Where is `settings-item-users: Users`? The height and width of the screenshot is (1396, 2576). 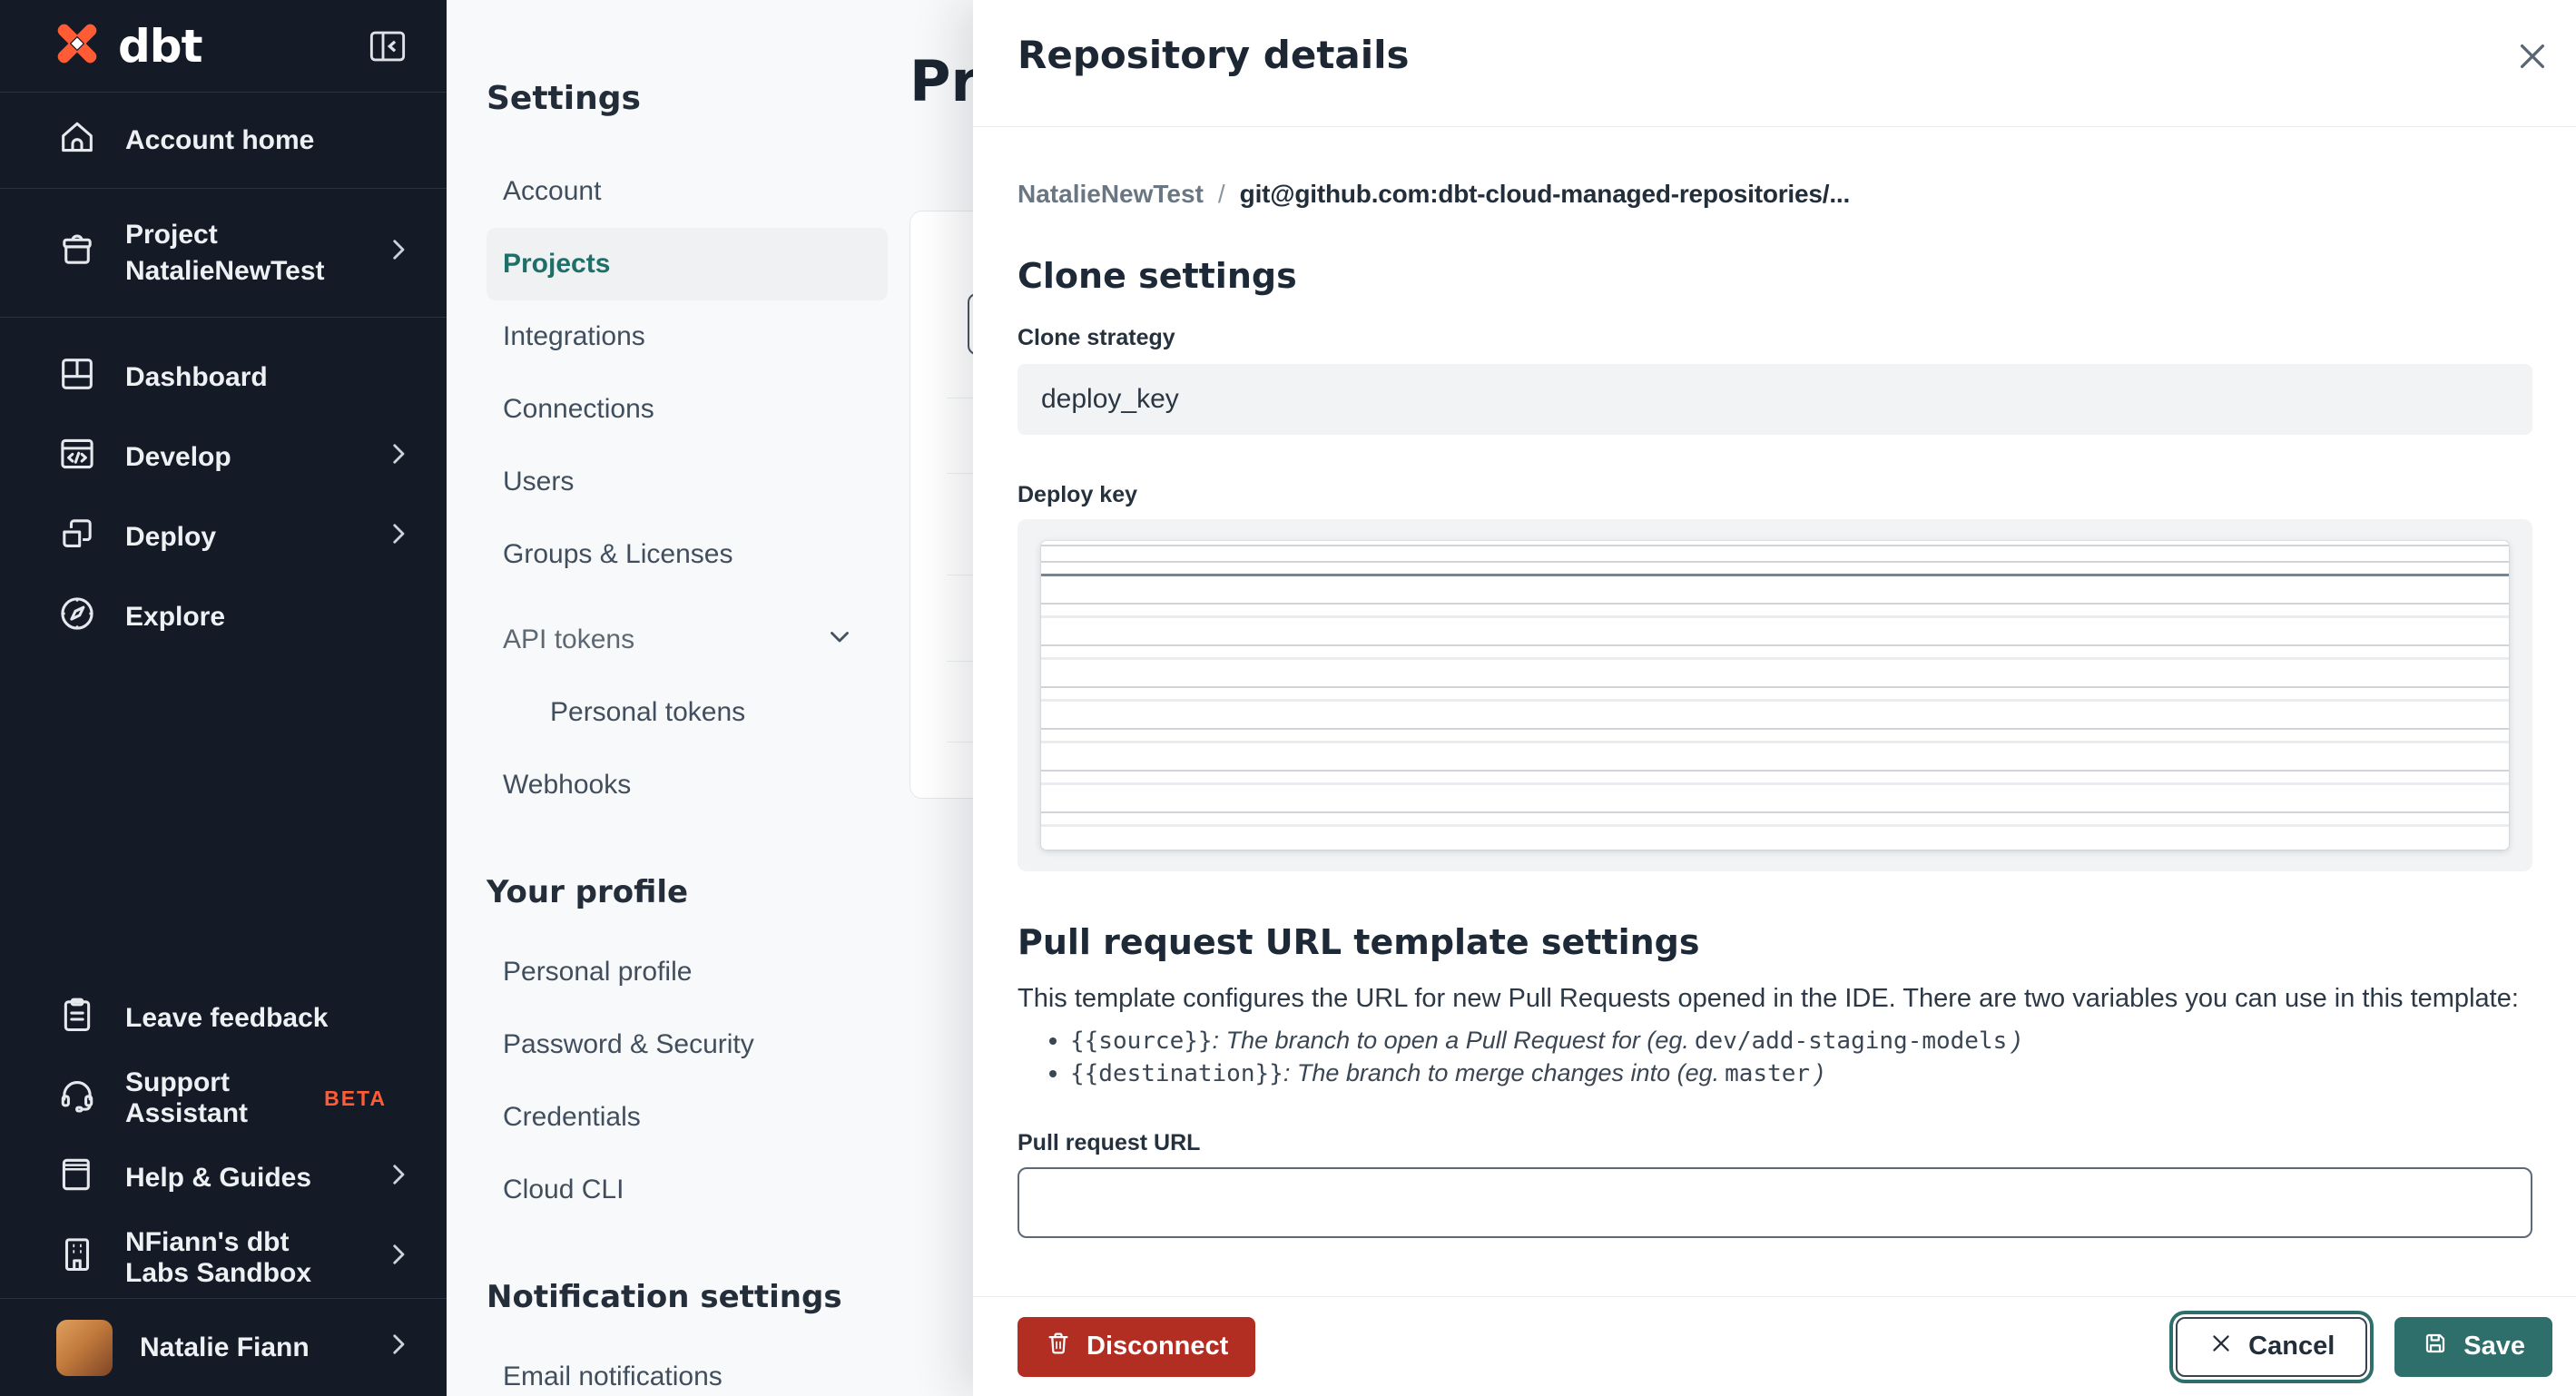
settings-item-users: Users is located at coordinates (687, 482).